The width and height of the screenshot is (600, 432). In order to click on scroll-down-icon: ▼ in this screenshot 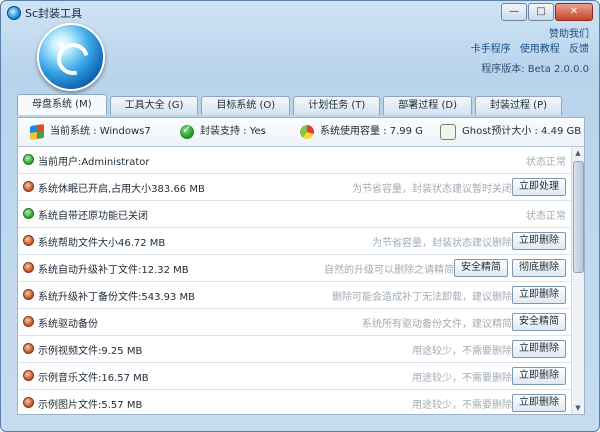, I will do `click(578, 408)`.